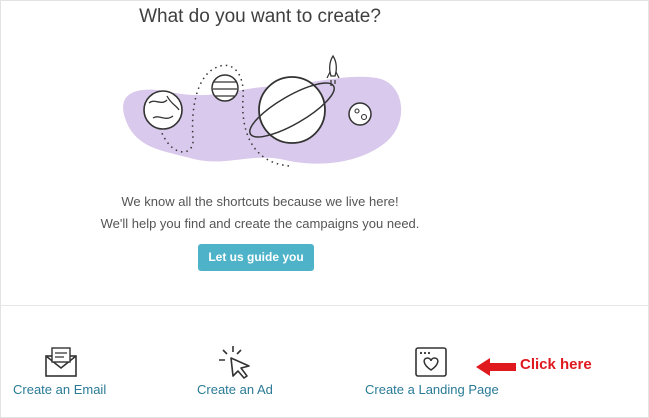 Image resolution: width=649 pixels, height=418 pixels. What do you see at coordinates (256, 257) in the screenshot?
I see `guide-button: Let us guide you` at bounding box center [256, 257].